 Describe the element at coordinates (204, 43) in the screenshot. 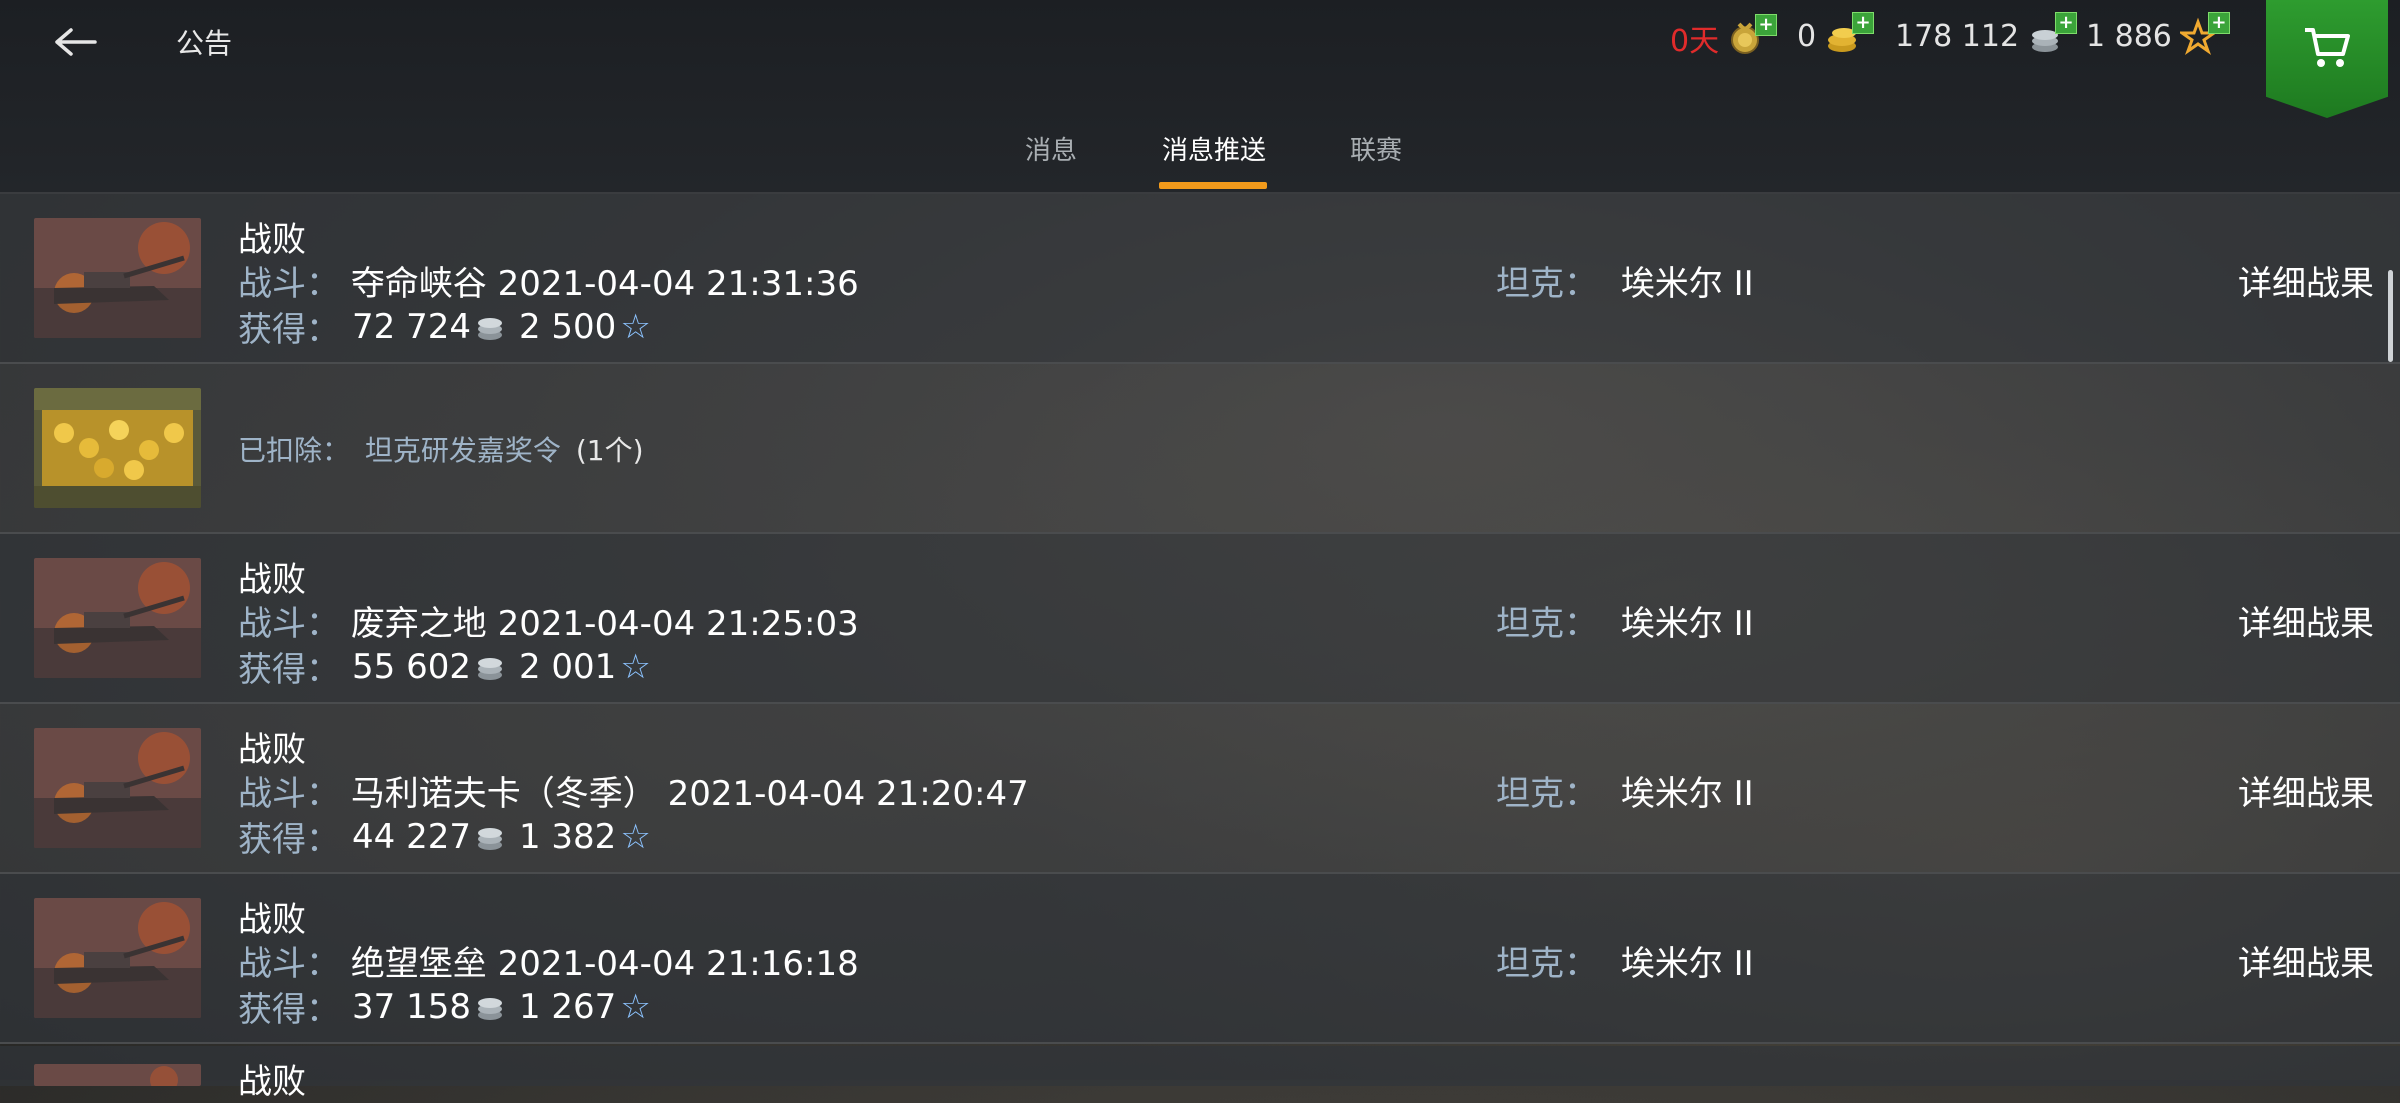

I see `page-title: 公告` at that location.